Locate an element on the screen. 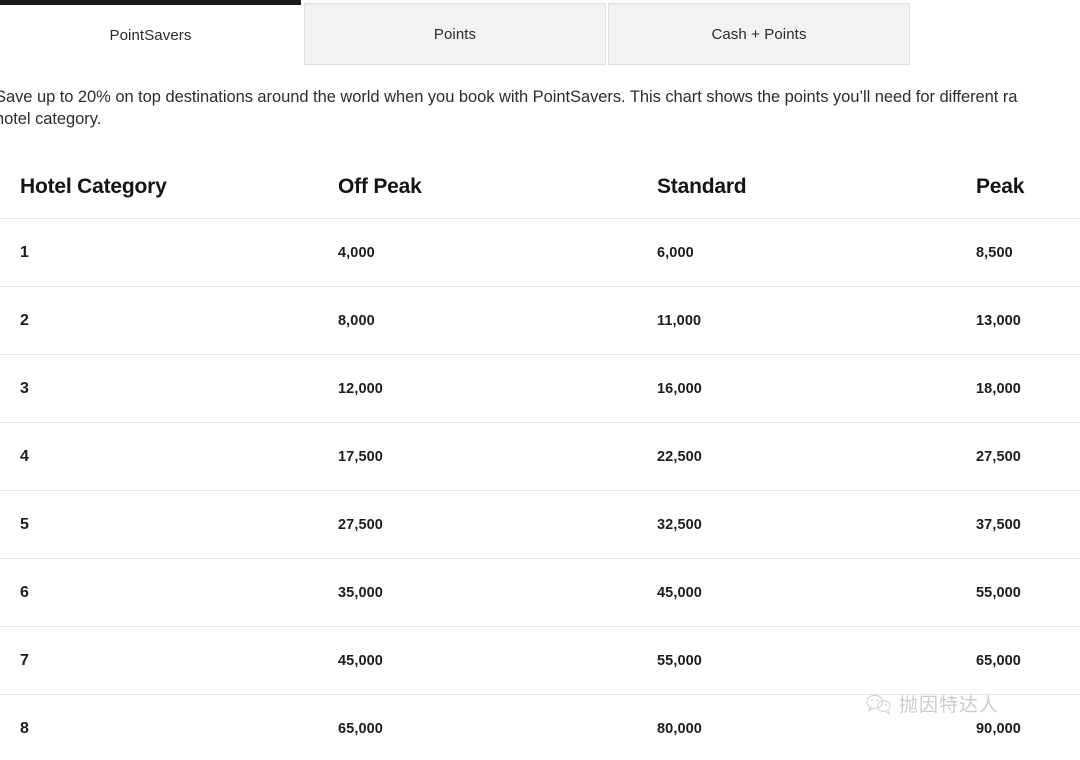 The width and height of the screenshot is (1080, 760). cell-hotel-category: 8 is located at coordinates (24, 728).